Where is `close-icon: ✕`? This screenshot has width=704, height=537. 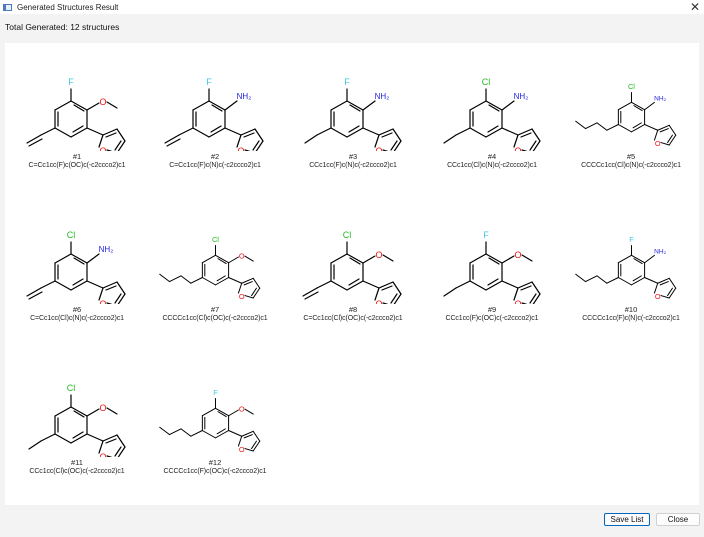 close-icon: ✕ is located at coordinates (695, 7).